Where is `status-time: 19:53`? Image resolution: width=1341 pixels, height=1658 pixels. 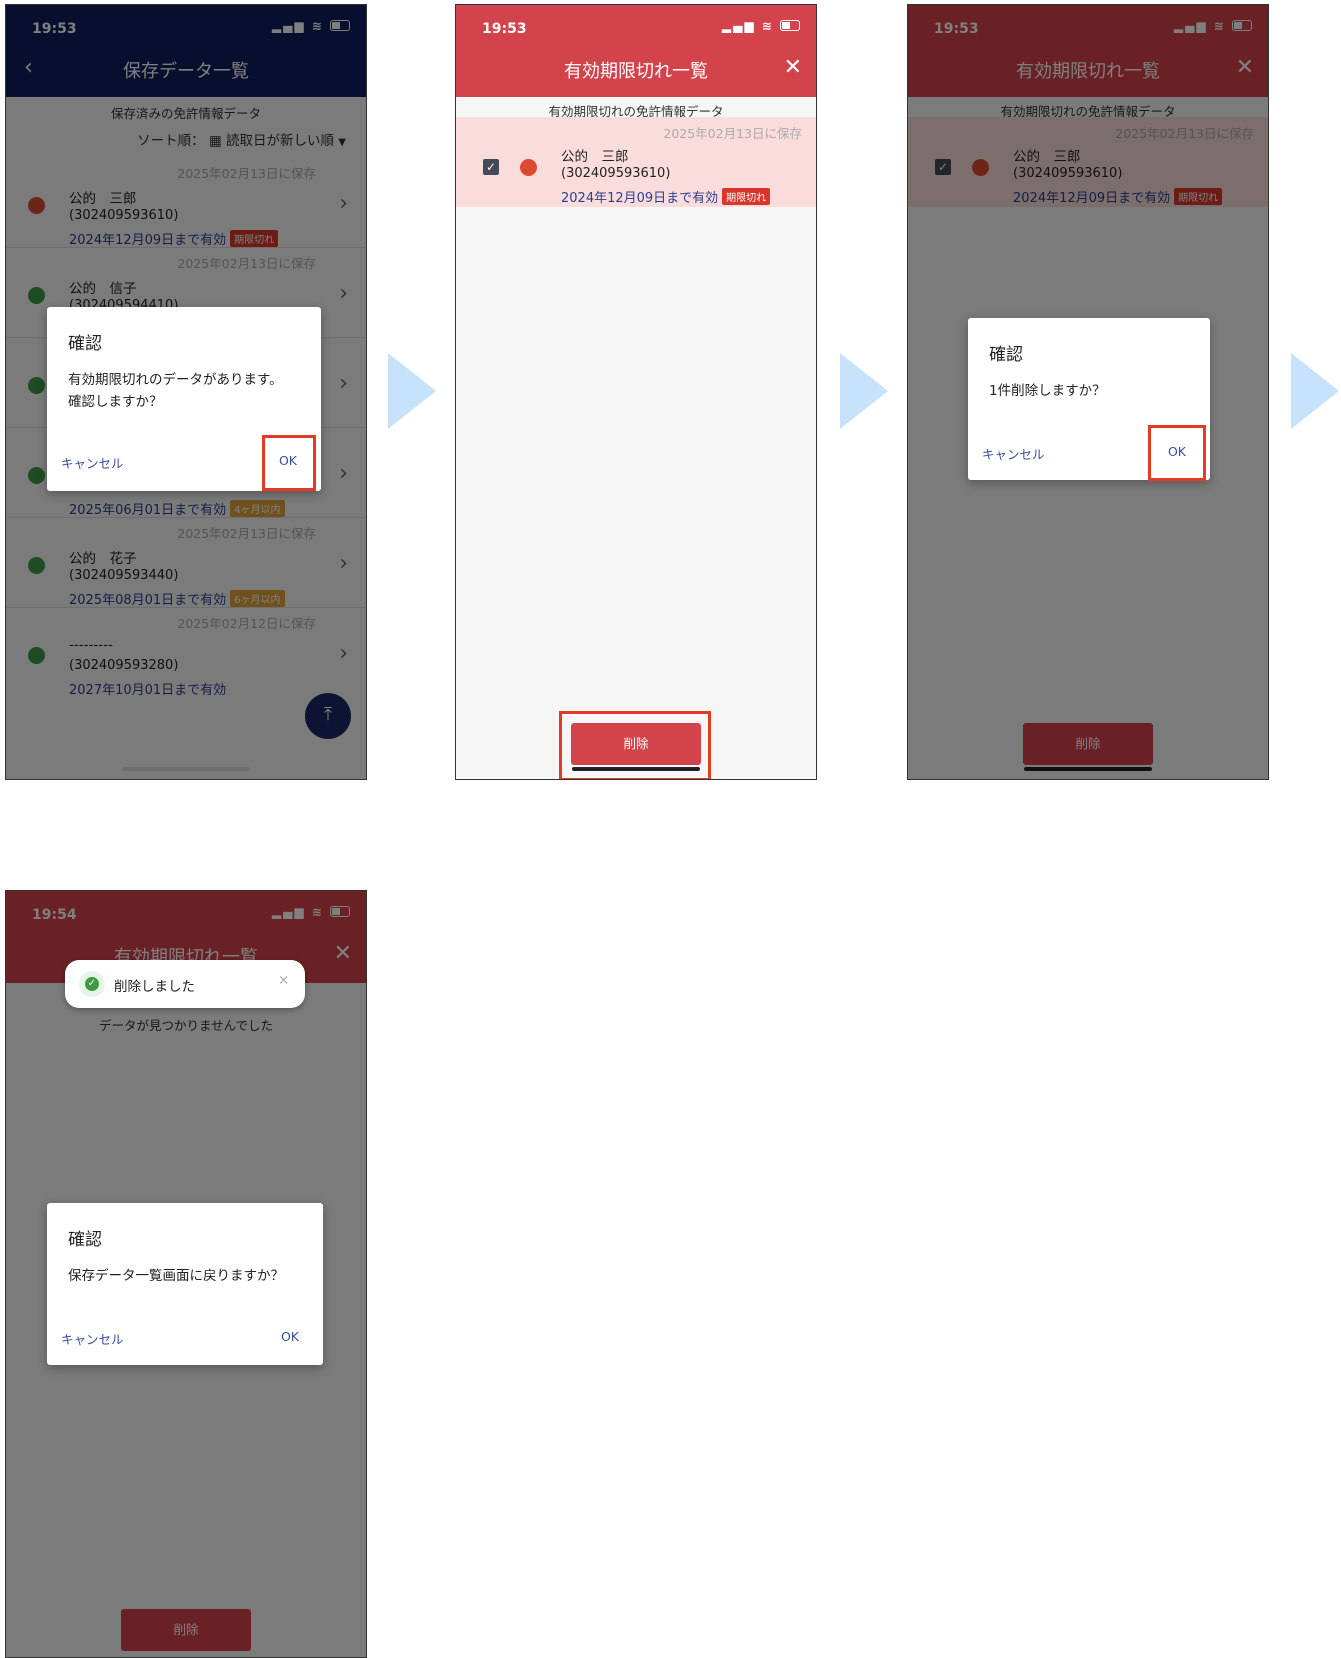
status-time: 19:53 is located at coordinates (504, 29).